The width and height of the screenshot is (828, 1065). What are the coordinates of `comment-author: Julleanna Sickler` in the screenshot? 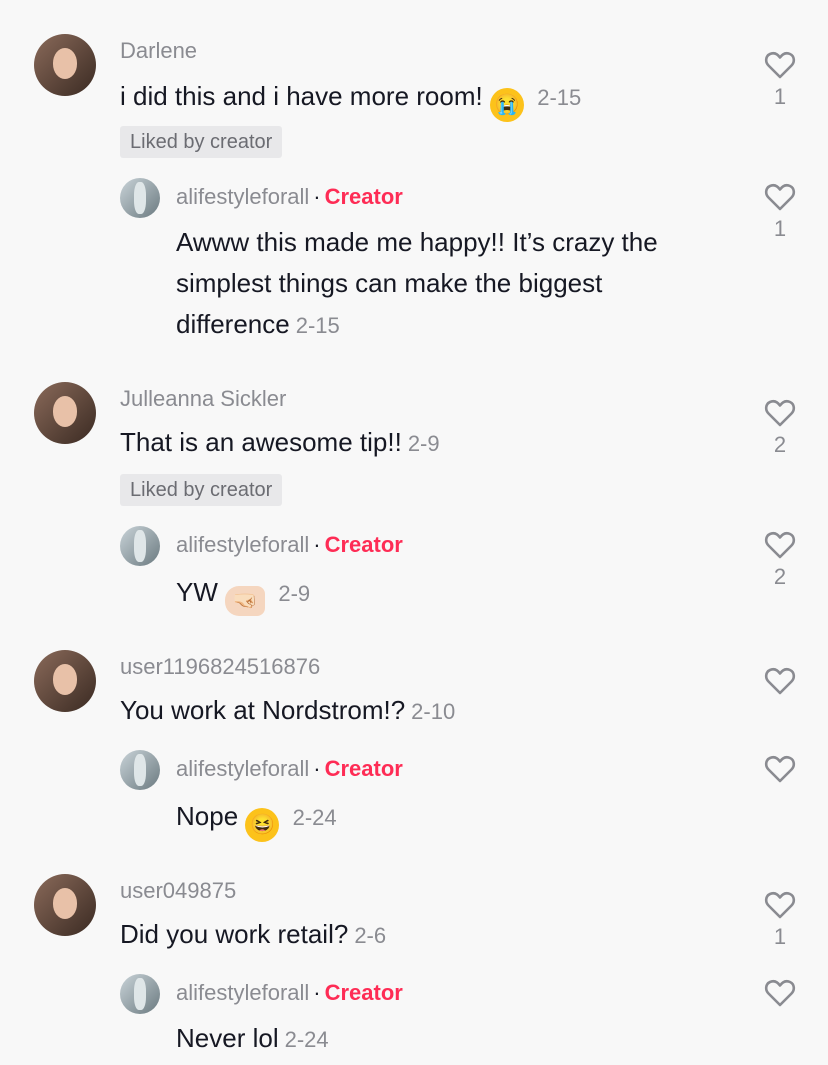 It's located at (203, 399).